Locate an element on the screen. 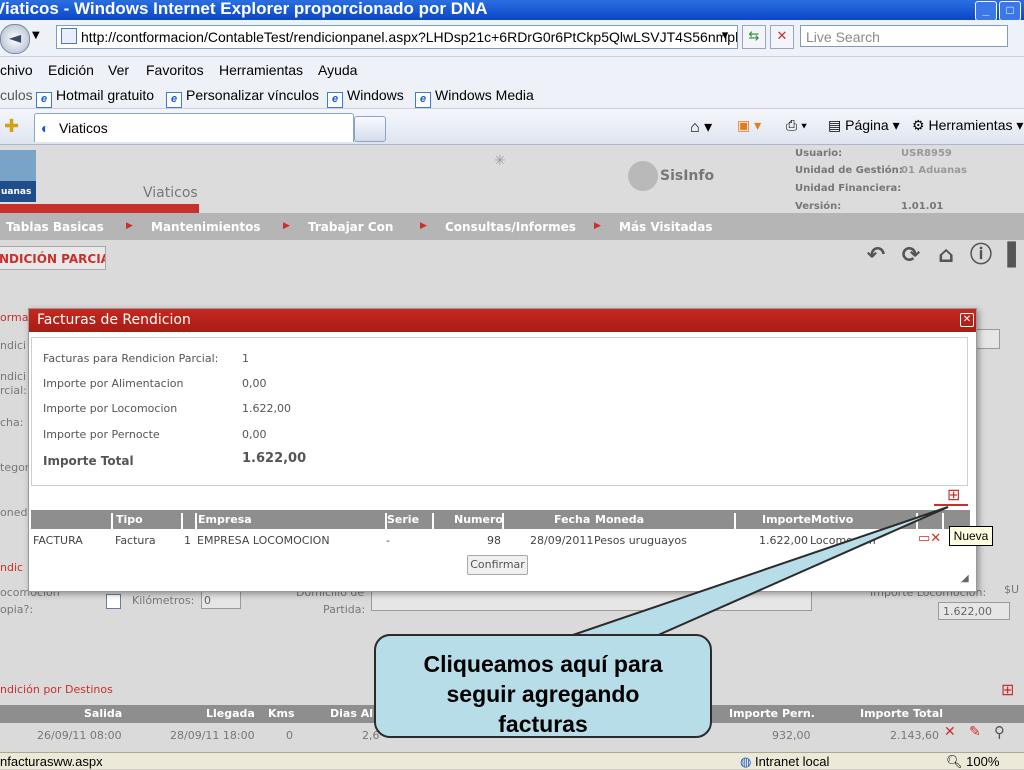  callout-line: seguir agregando is located at coordinates (543, 694).